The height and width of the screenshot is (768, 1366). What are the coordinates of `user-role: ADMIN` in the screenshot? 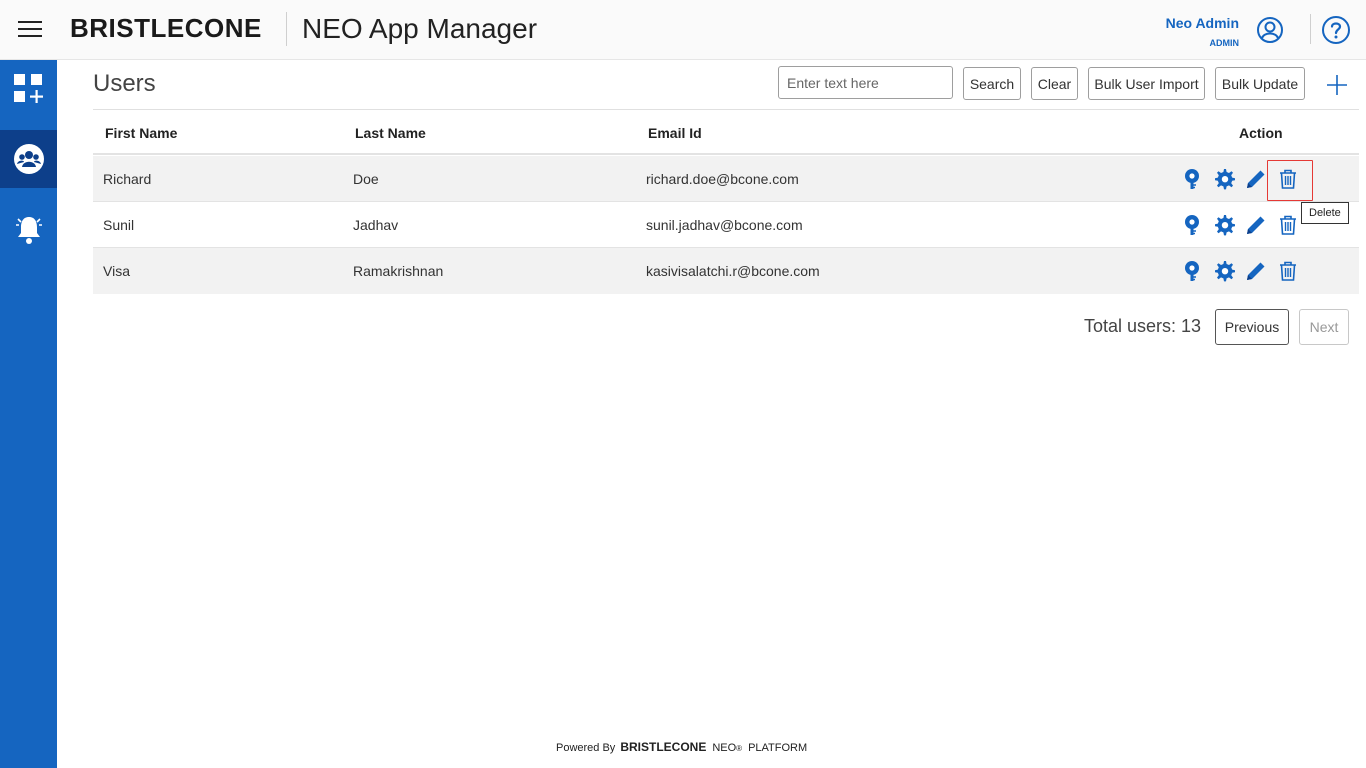 It's located at (1224, 43).